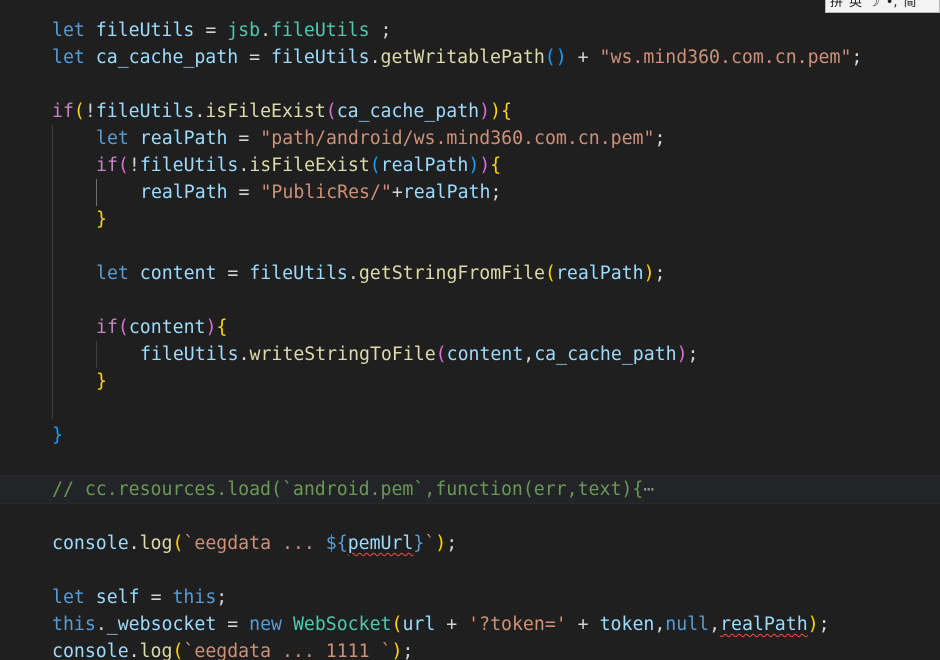 This screenshot has width=940, height=660. What do you see at coordinates (320, 30) in the screenshot?
I see `property-name: fileUtils` at bounding box center [320, 30].